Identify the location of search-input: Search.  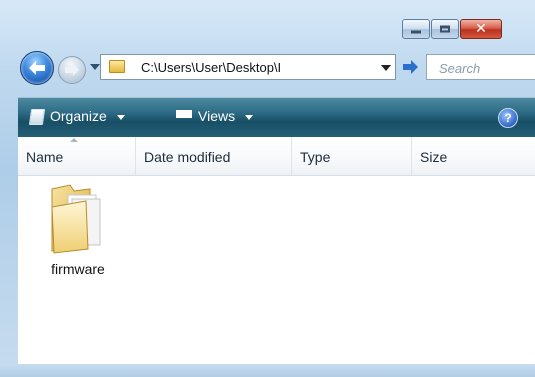
(480, 67).